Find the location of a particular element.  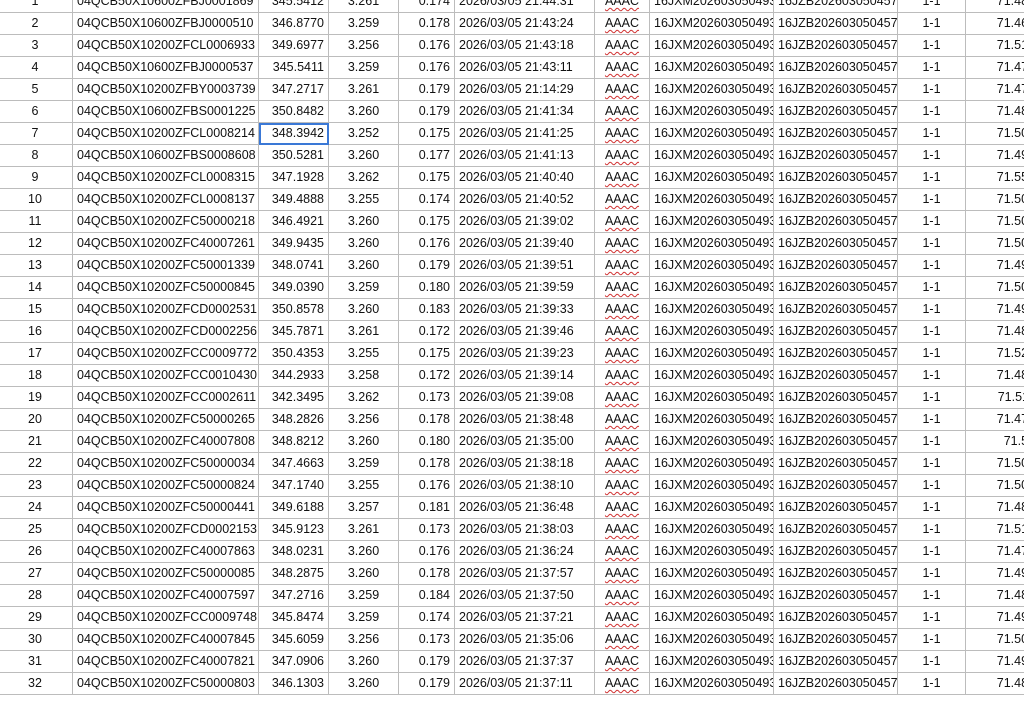

result-value-cell: 71.487 is located at coordinates (994, 331).